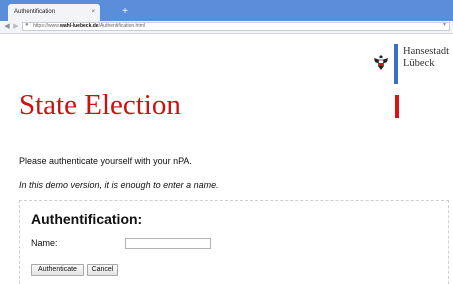 Image resolution: width=453 pixels, height=284 pixels. I want to click on authenticate-button: Authenticate, so click(57, 270).